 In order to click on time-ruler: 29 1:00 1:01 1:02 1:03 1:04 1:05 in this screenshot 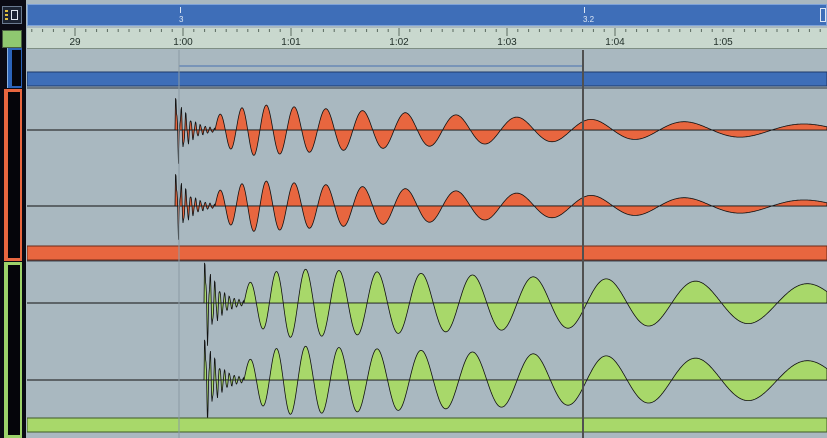, I will do `click(427, 38)`.